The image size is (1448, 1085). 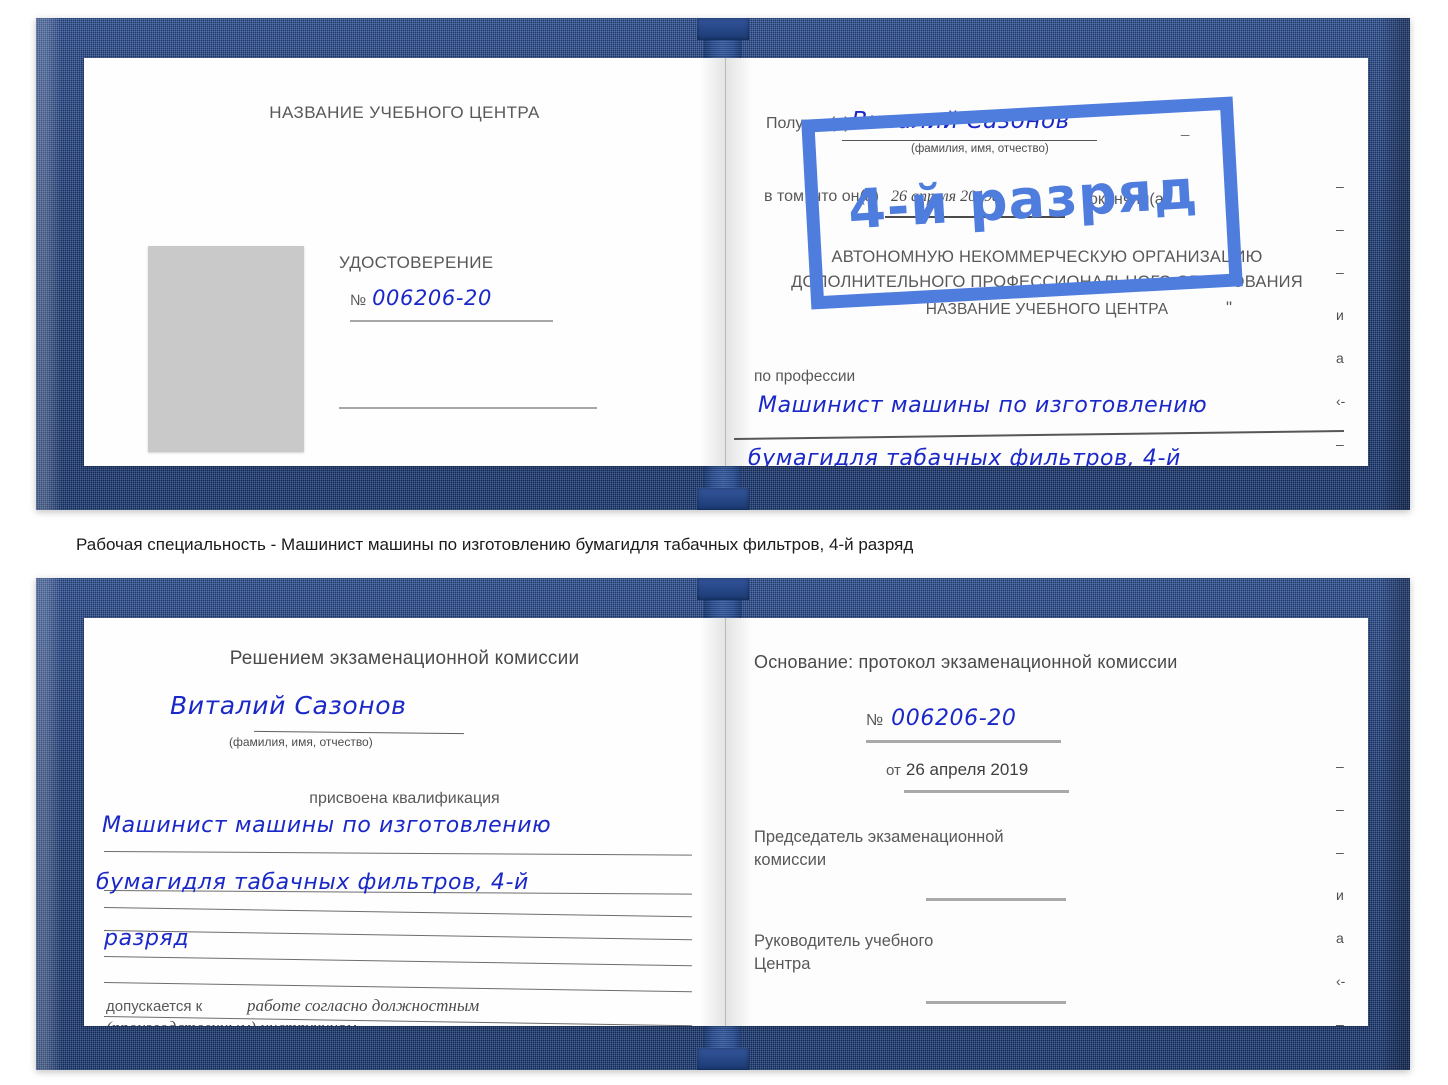 I want to click on chairman-role: Председатель экзаменационной комиссии, so click(x=879, y=849).